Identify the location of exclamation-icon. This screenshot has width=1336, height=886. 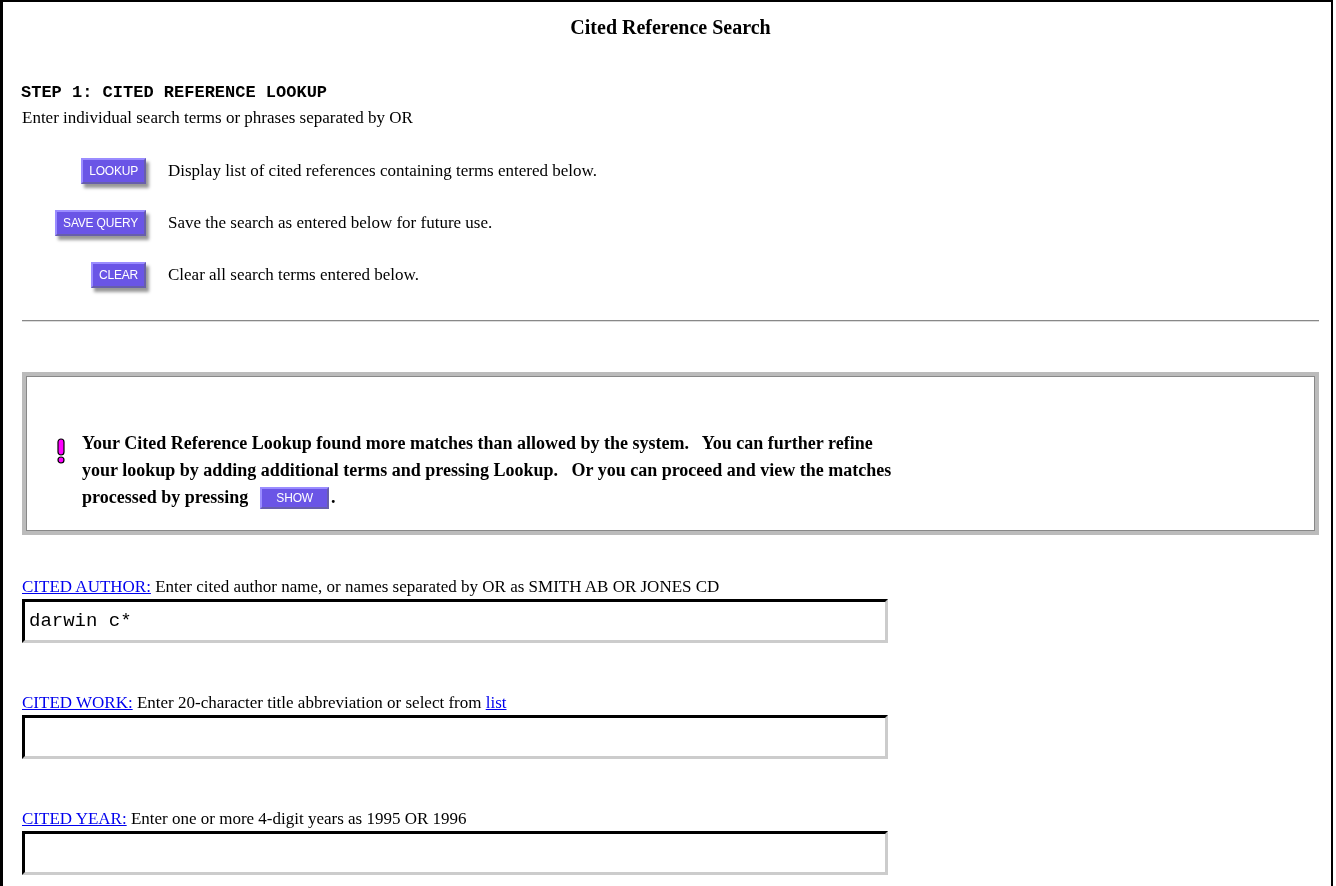
(61, 451).